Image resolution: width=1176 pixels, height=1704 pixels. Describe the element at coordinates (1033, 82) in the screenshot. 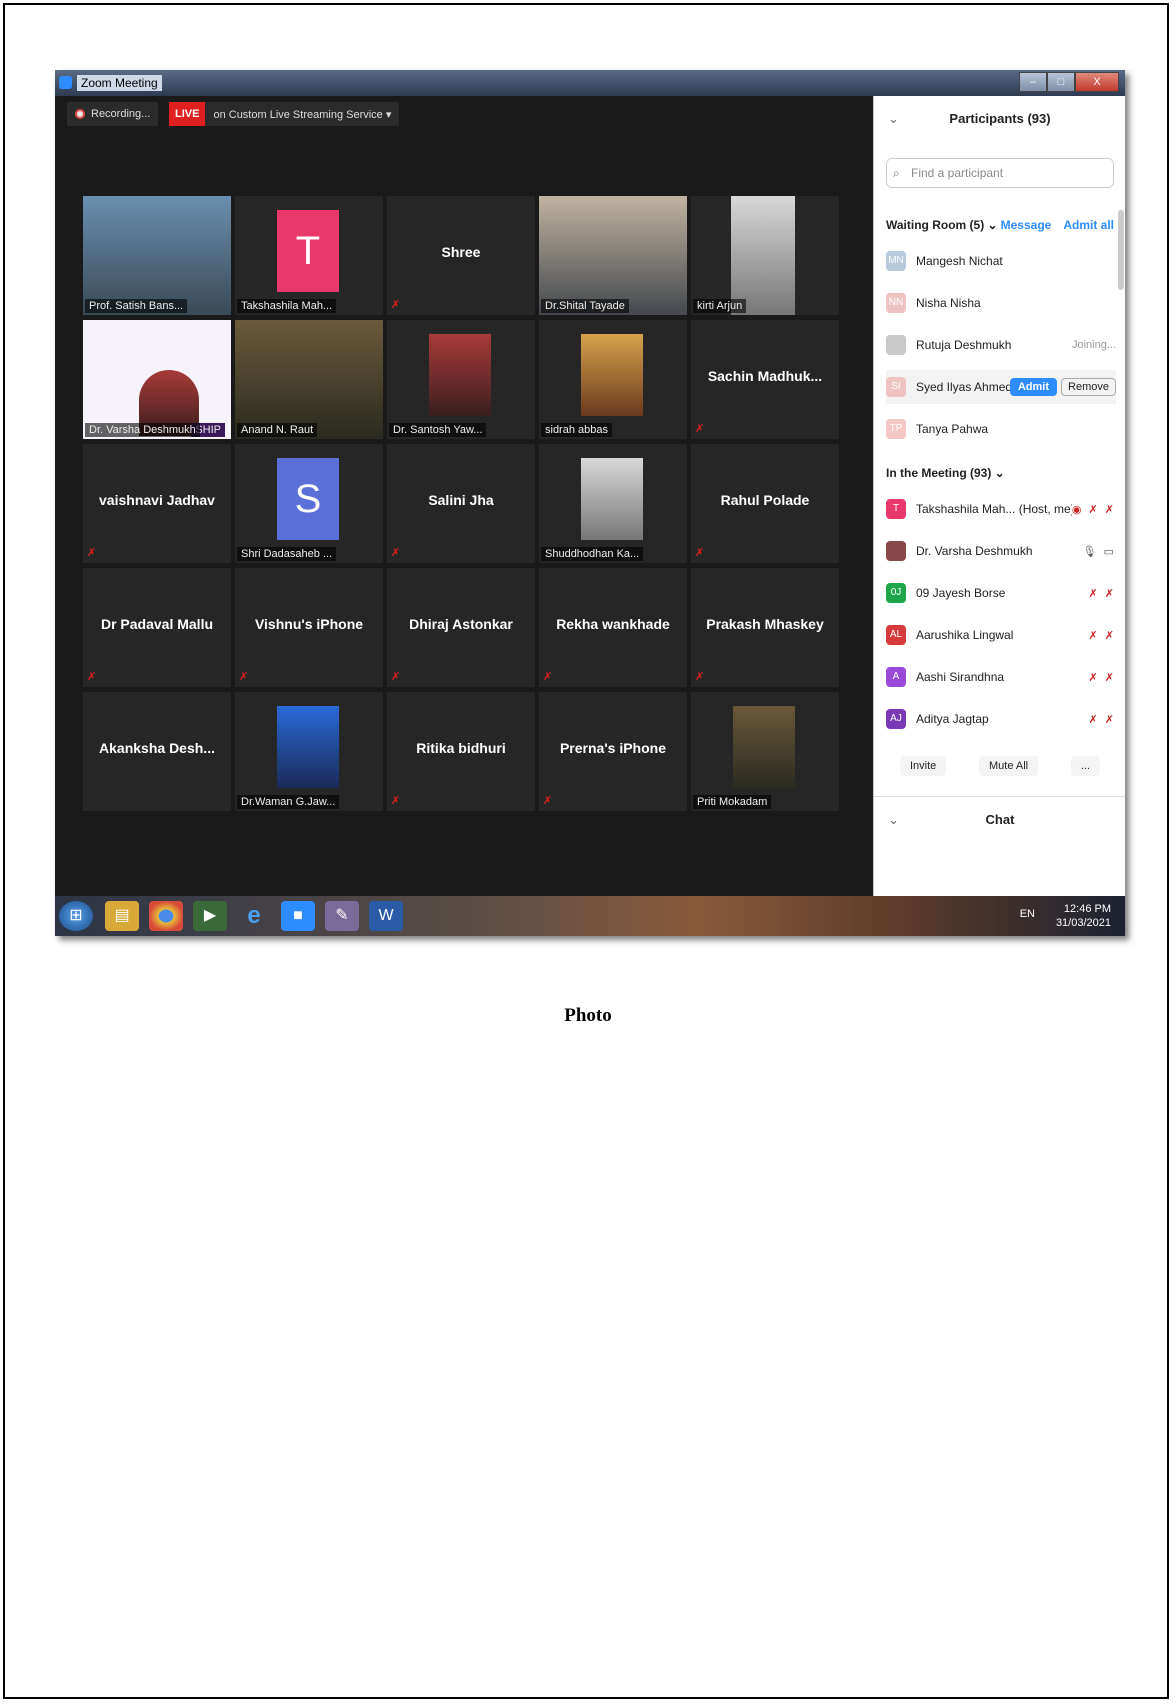

I see `minimize-button: –` at that location.